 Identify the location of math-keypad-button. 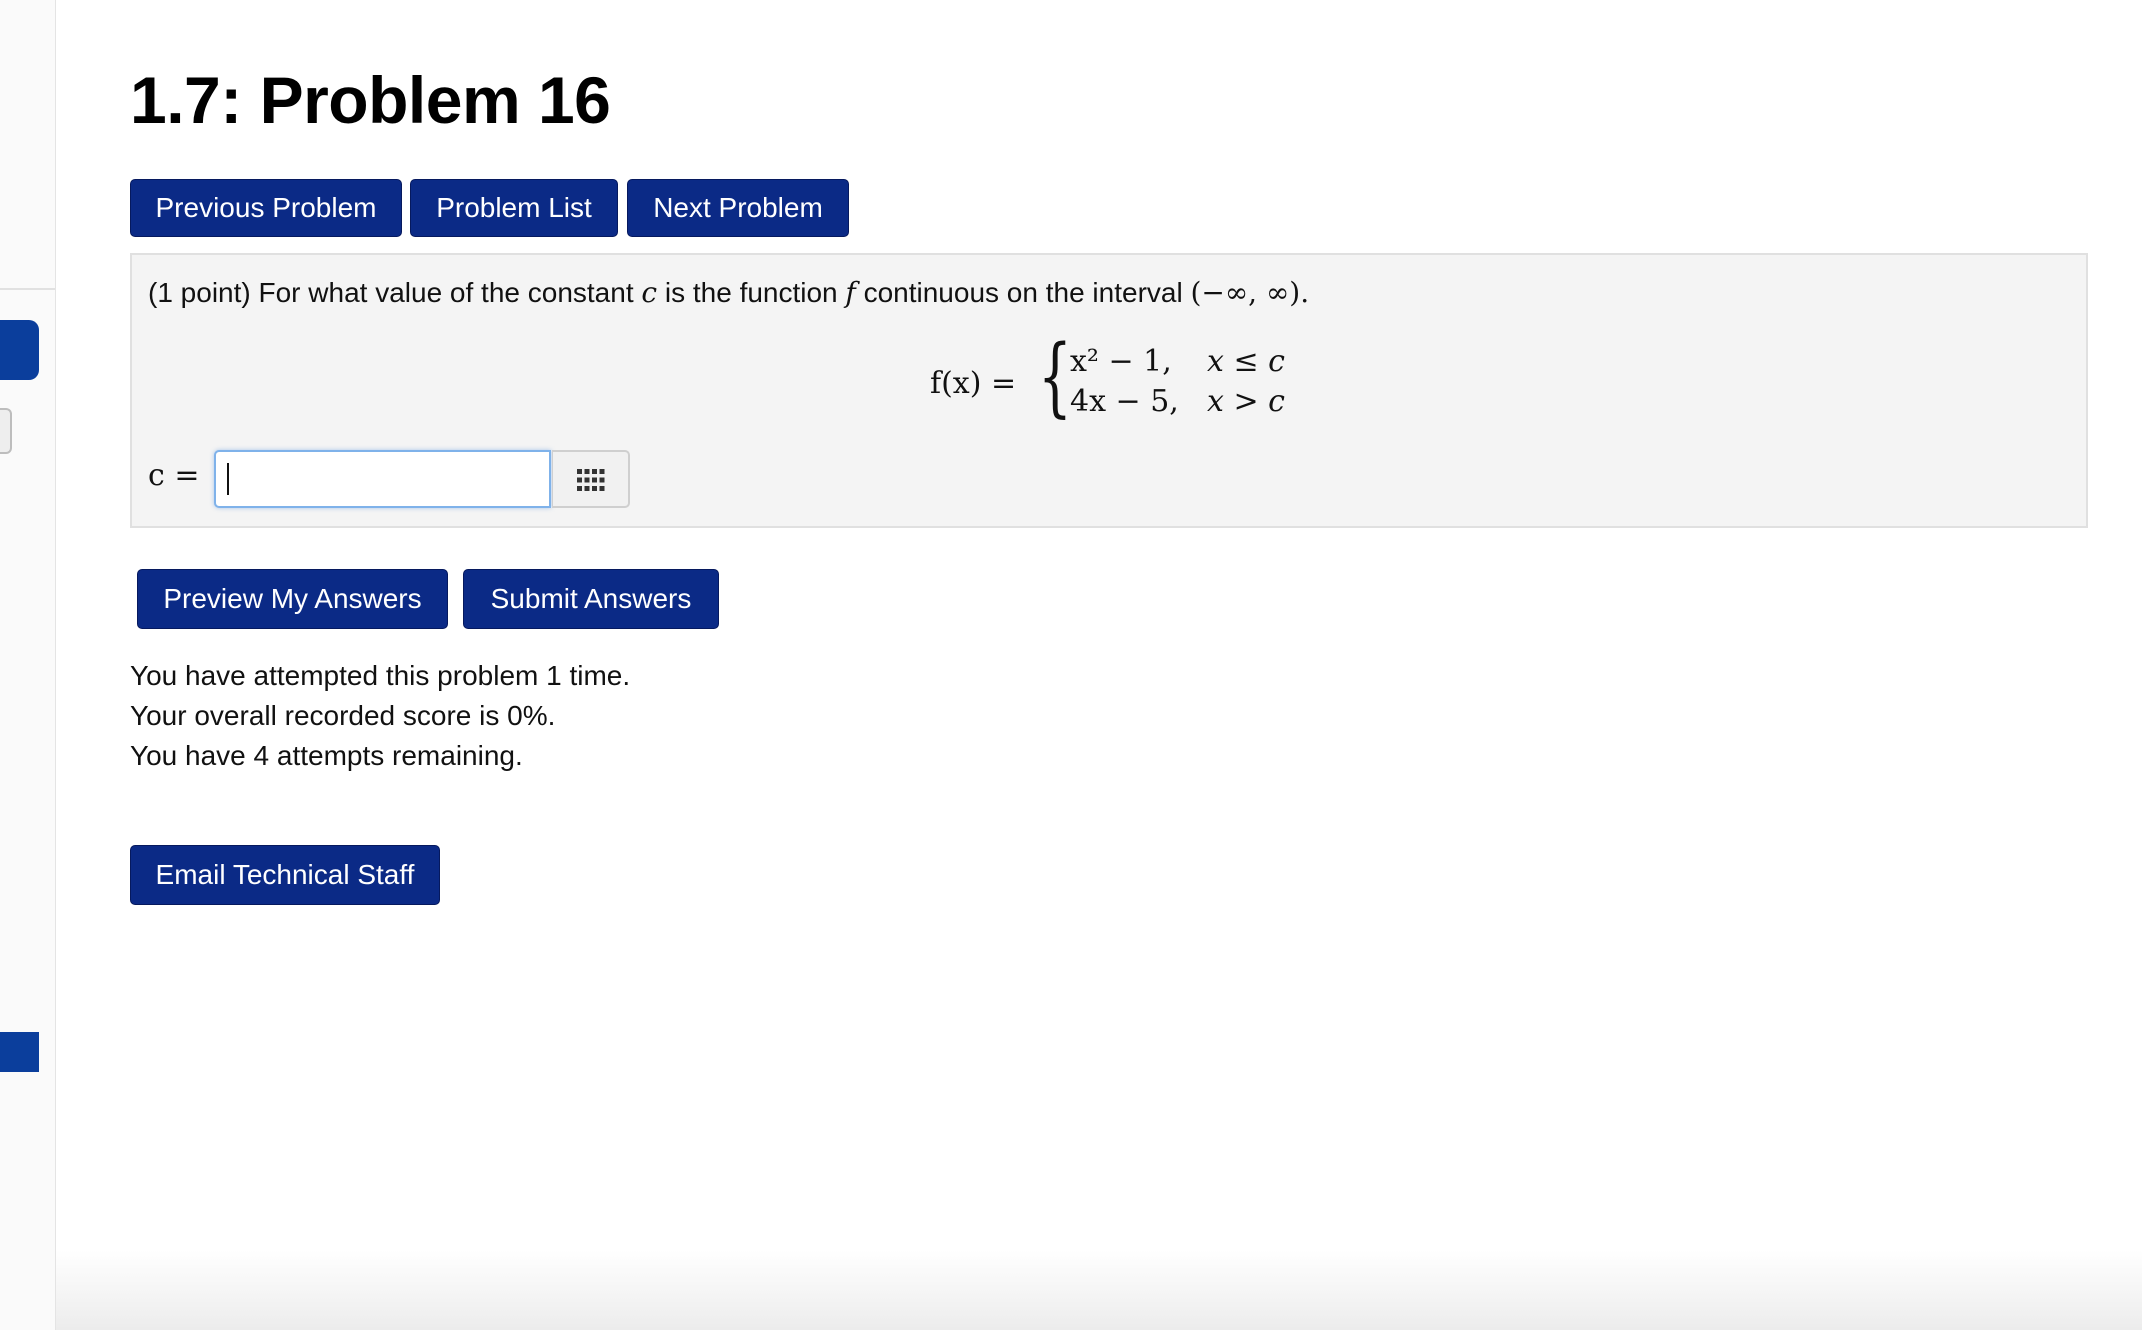
(591, 479).